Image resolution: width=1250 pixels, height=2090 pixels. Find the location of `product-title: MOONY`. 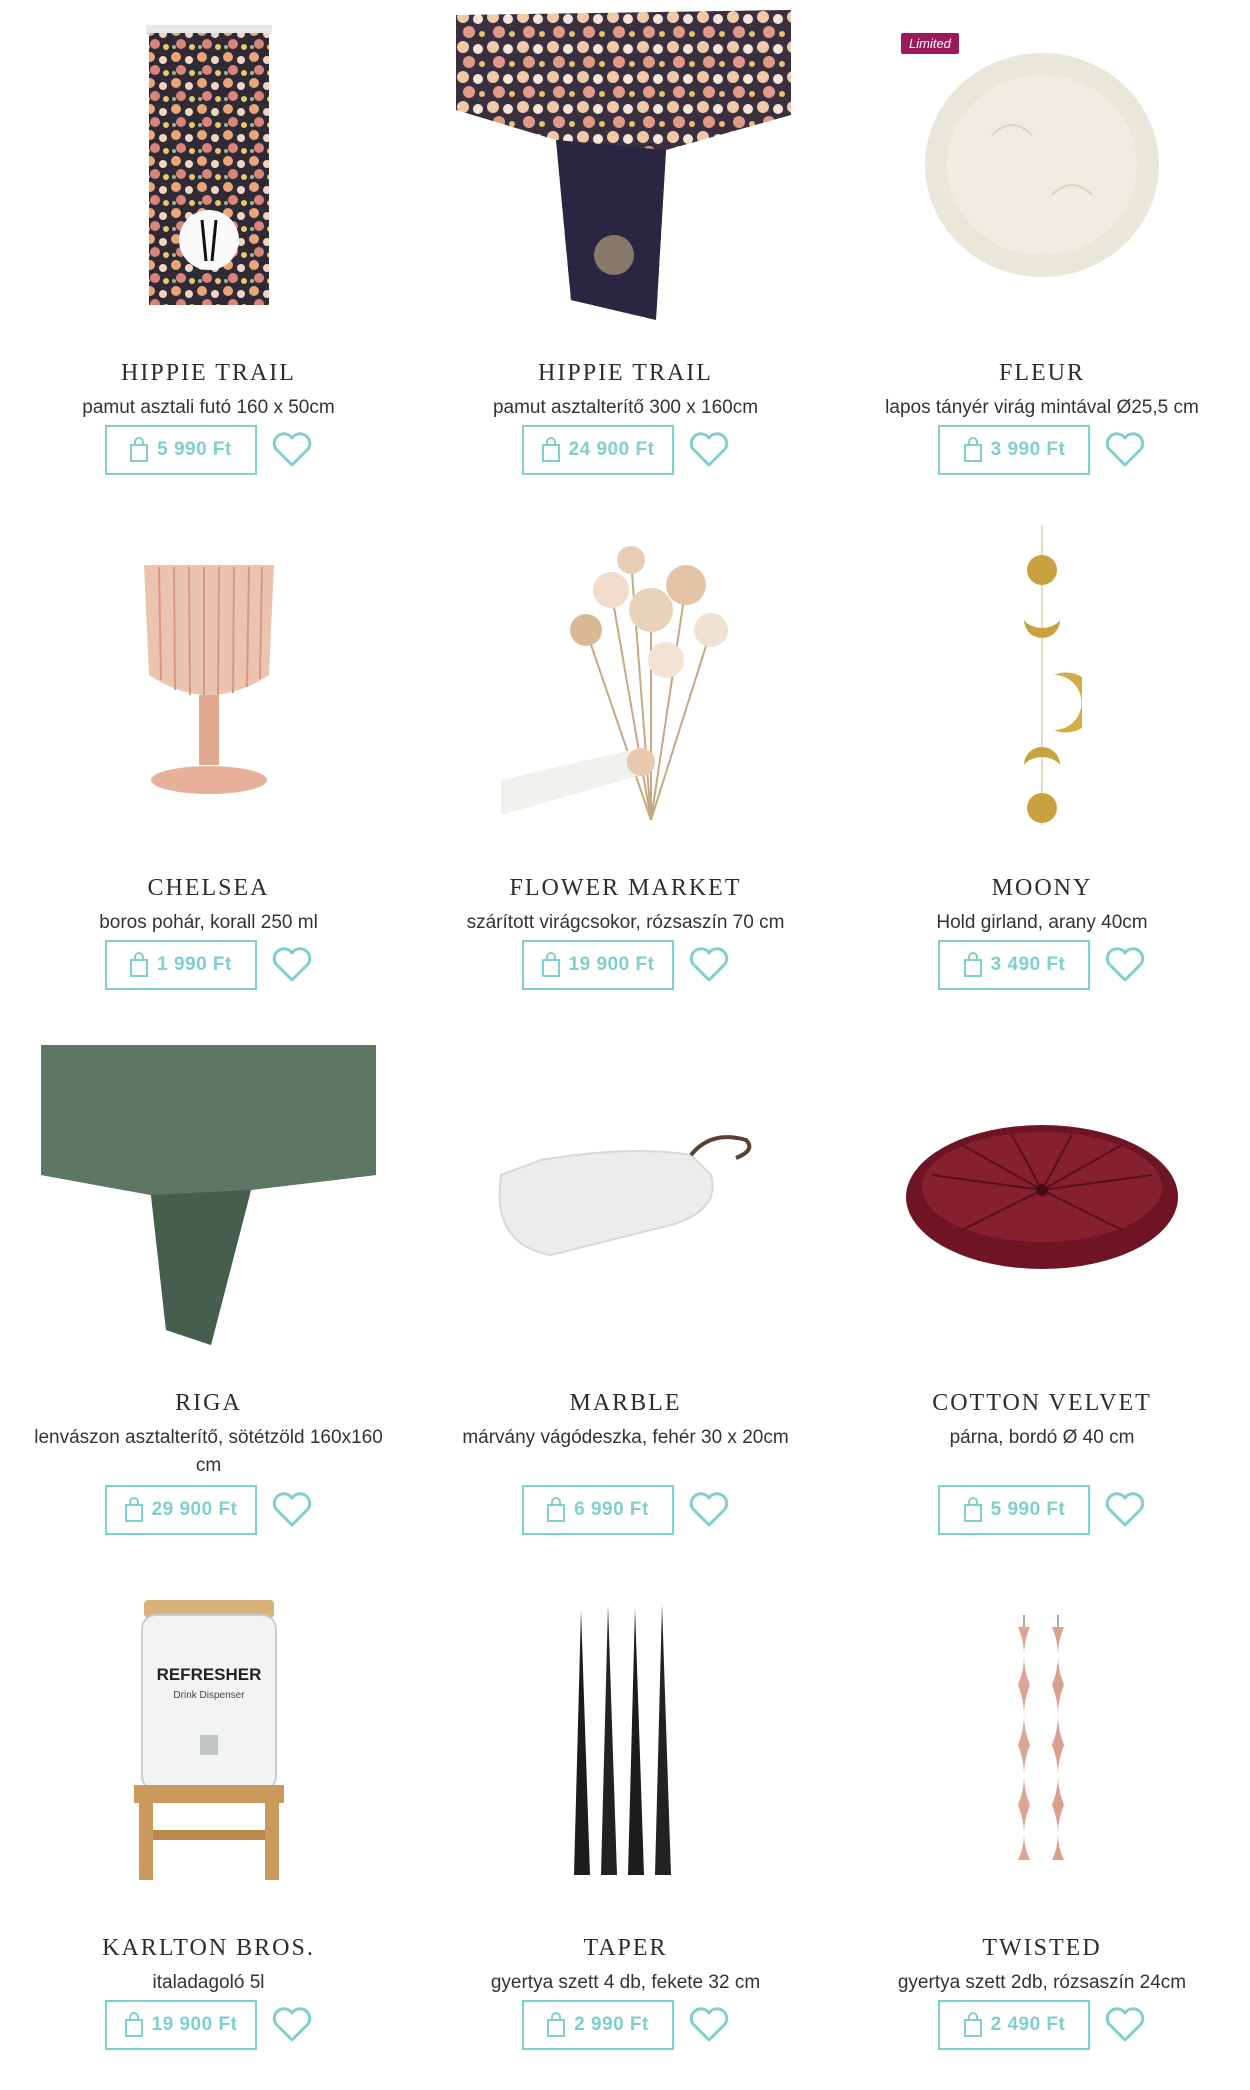

product-title: MOONY is located at coordinates (1042, 888).